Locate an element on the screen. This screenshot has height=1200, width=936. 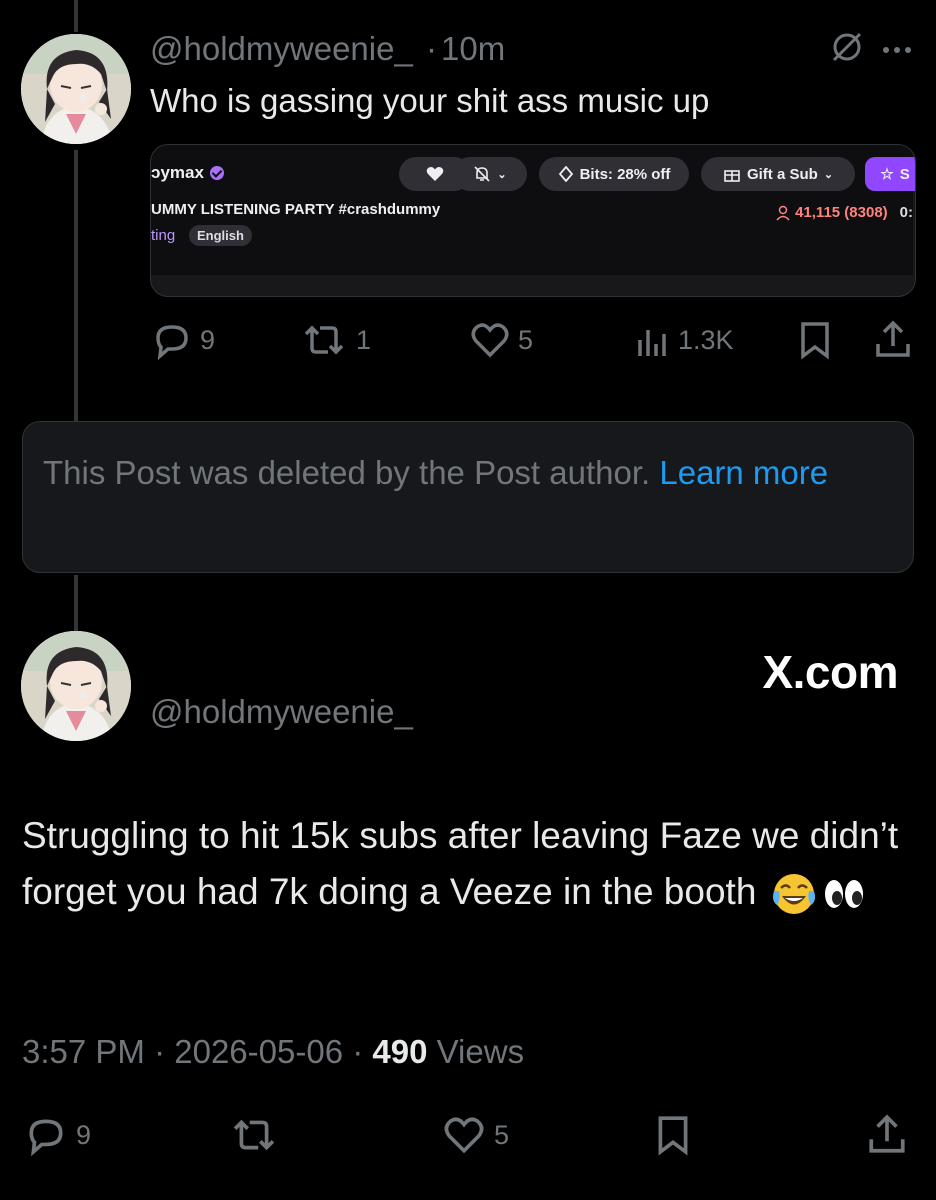
reply-header: @holdmyweenie_ · 10m is located at coordinates (327, 49).